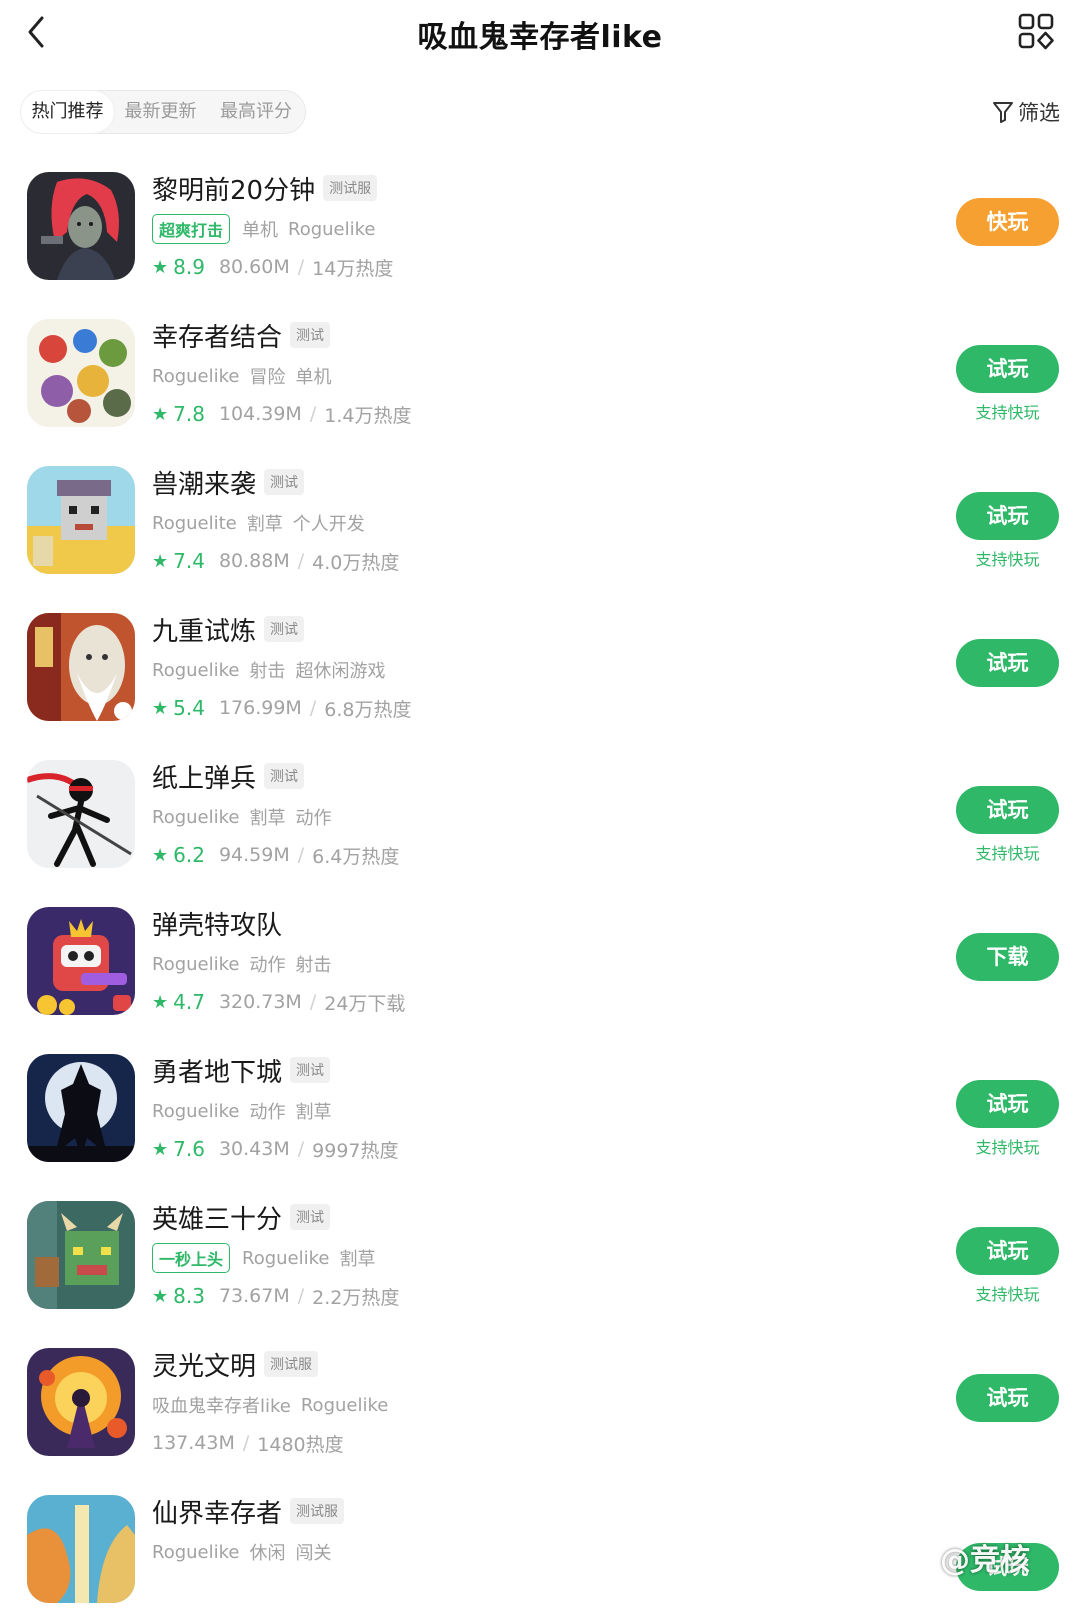 The image size is (1080, 1622). I want to click on tag-row: Roguelite 割草 个人开发, so click(263, 523).